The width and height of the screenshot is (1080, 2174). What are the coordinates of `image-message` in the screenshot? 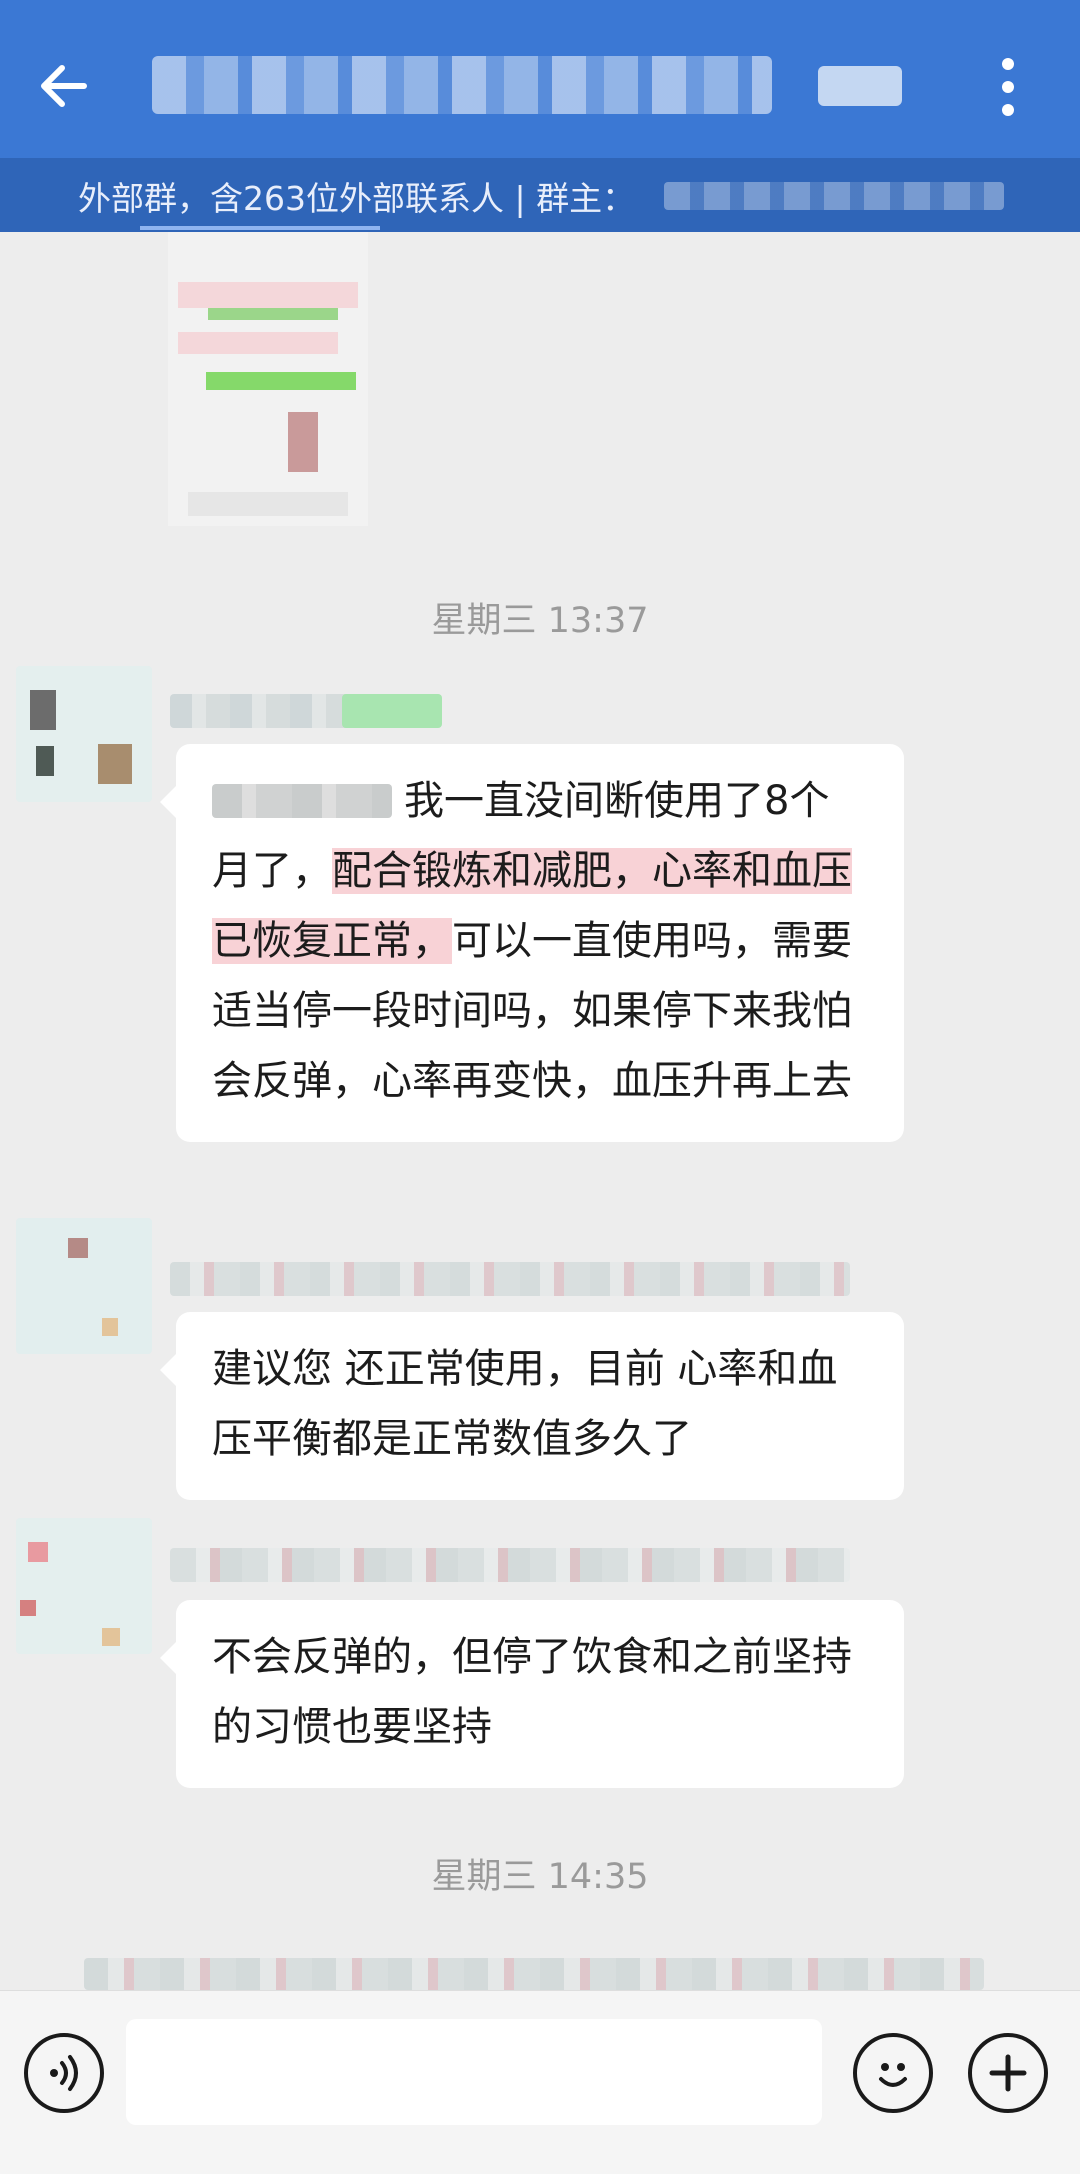 It's located at (268, 379).